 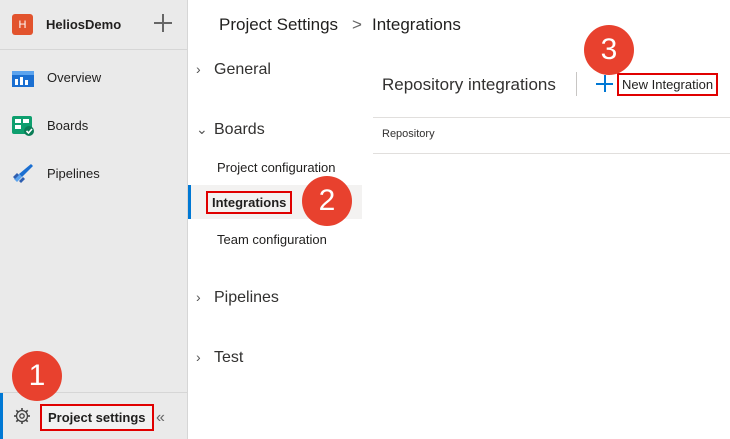 What do you see at coordinates (93, 126) in the screenshot?
I see `nav-item-boards: Boards` at bounding box center [93, 126].